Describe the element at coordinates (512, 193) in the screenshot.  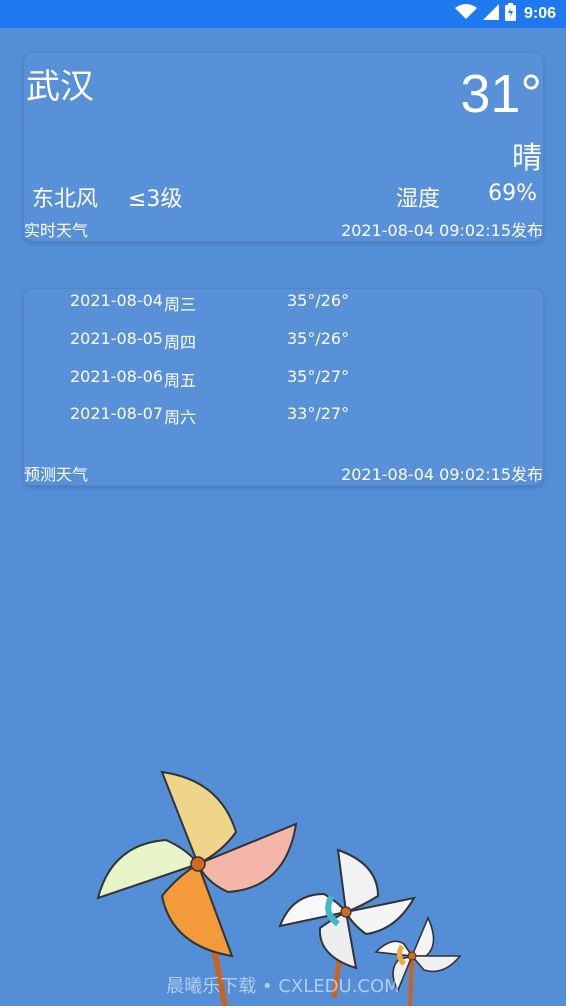
I see `humidity-value: 69%` at that location.